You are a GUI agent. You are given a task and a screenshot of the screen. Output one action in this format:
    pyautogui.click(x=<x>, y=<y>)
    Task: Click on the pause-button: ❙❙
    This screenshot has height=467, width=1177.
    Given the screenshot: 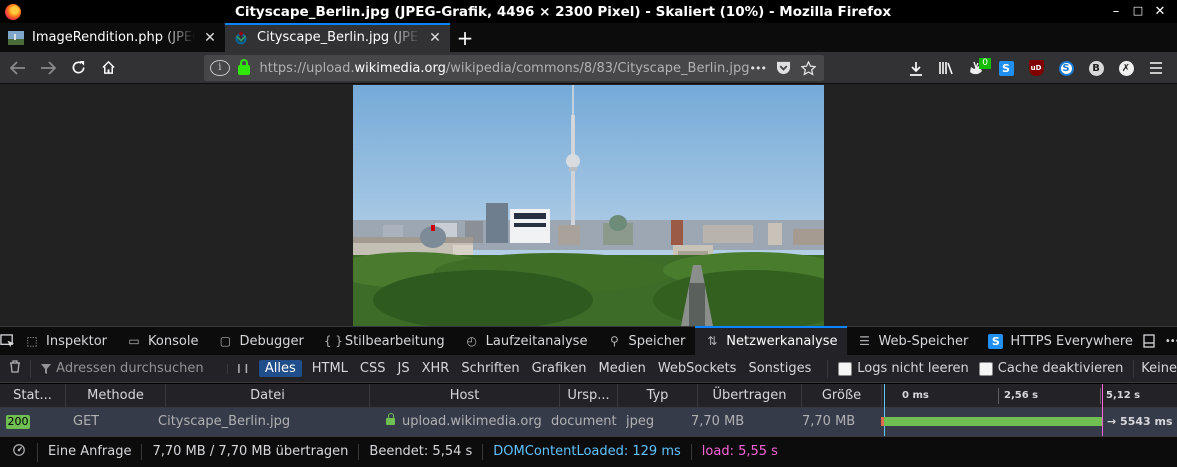 What is the action you would take?
    pyautogui.click(x=241, y=368)
    